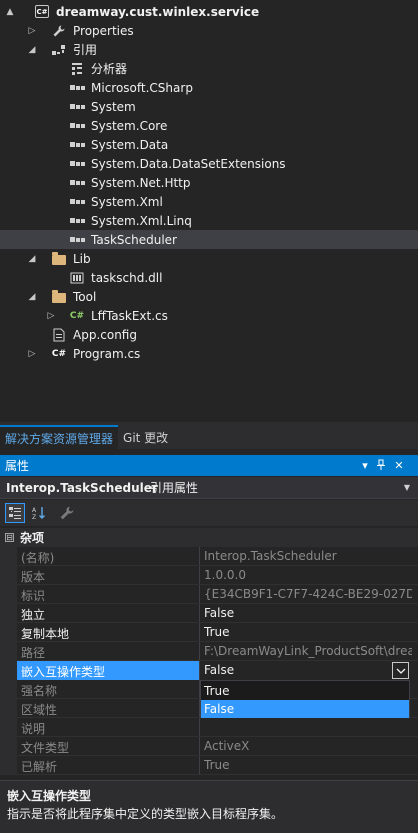  Describe the element at coordinates (308, 594) in the screenshot. I see `property-value: {E34CB9F1-C7F7-424C-BE29-027DC` at that location.